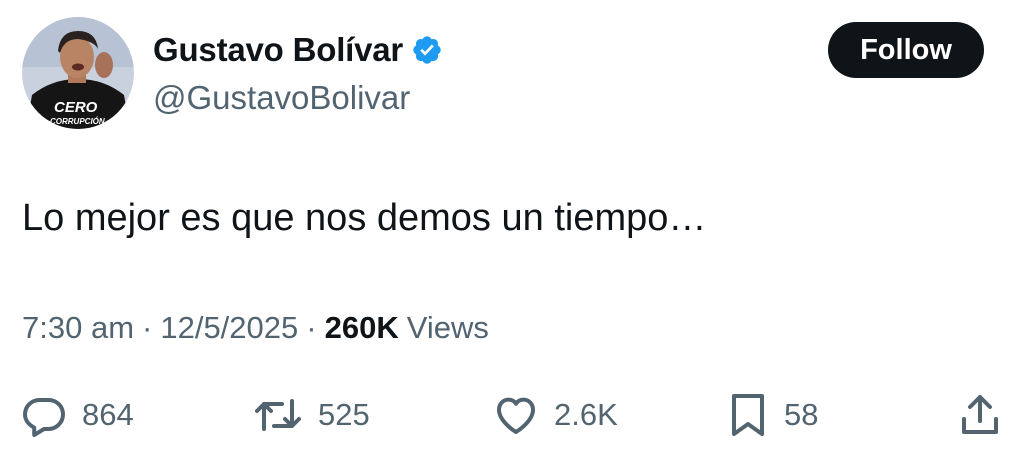 The width and height of the screenshot is (1024, 464). Describe the element at coordinates (801, 414) in the screenshot. I see `bookmark-count: 58` at that location.